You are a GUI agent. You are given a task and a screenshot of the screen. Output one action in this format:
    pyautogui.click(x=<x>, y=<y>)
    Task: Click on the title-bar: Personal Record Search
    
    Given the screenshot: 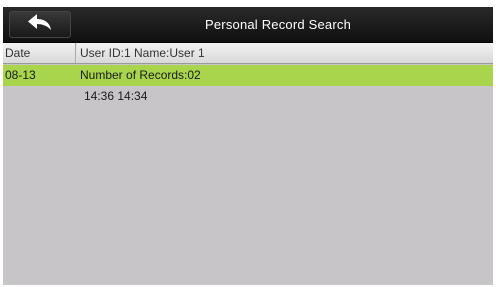 What is the action you would take?
    pyautogui.click(x=248, y=25)
    